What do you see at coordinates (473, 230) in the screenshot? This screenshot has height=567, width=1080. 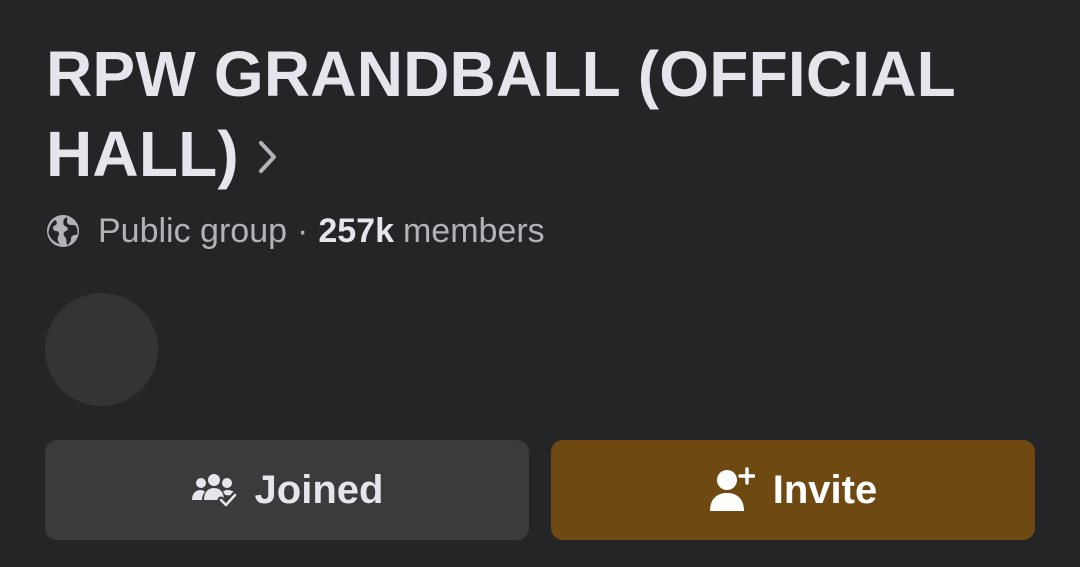 I see `members-label: members` at bounding box center [473, 230].